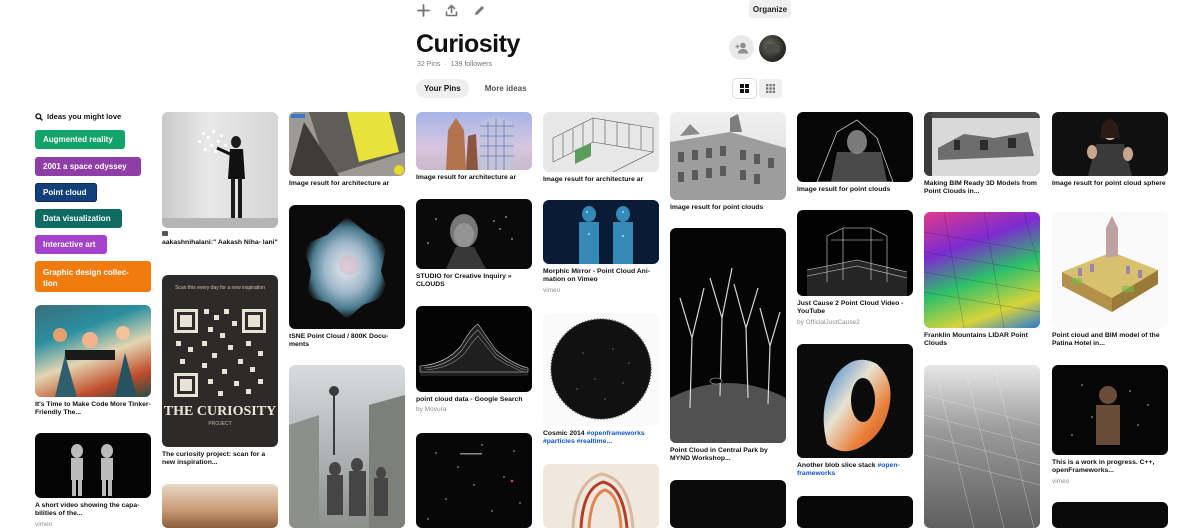 The height and width of the screenshot is (528, 1200). I want to click on pin-caption: Franklin Mountains LIDAR Point Clouds, so click(976, 340).